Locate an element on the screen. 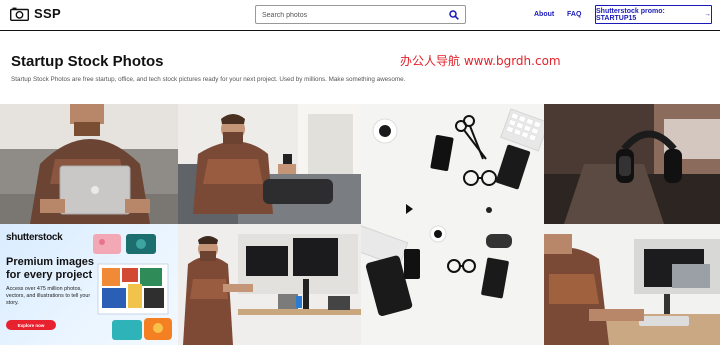 The height and width of the screenshot is (345, 720). search-icon is located at coordinates (454, 15).